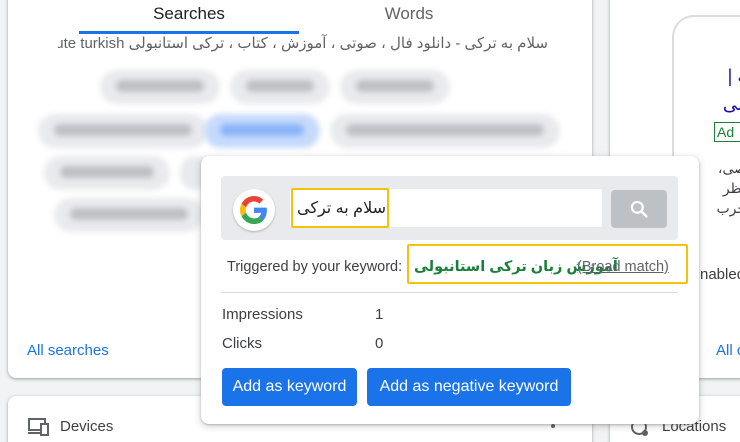 This screenshot has width=740, height=442. Describe the element at coordinates (720, 274) in the screenshot. I see `ad-status-text: nabled` at that location.